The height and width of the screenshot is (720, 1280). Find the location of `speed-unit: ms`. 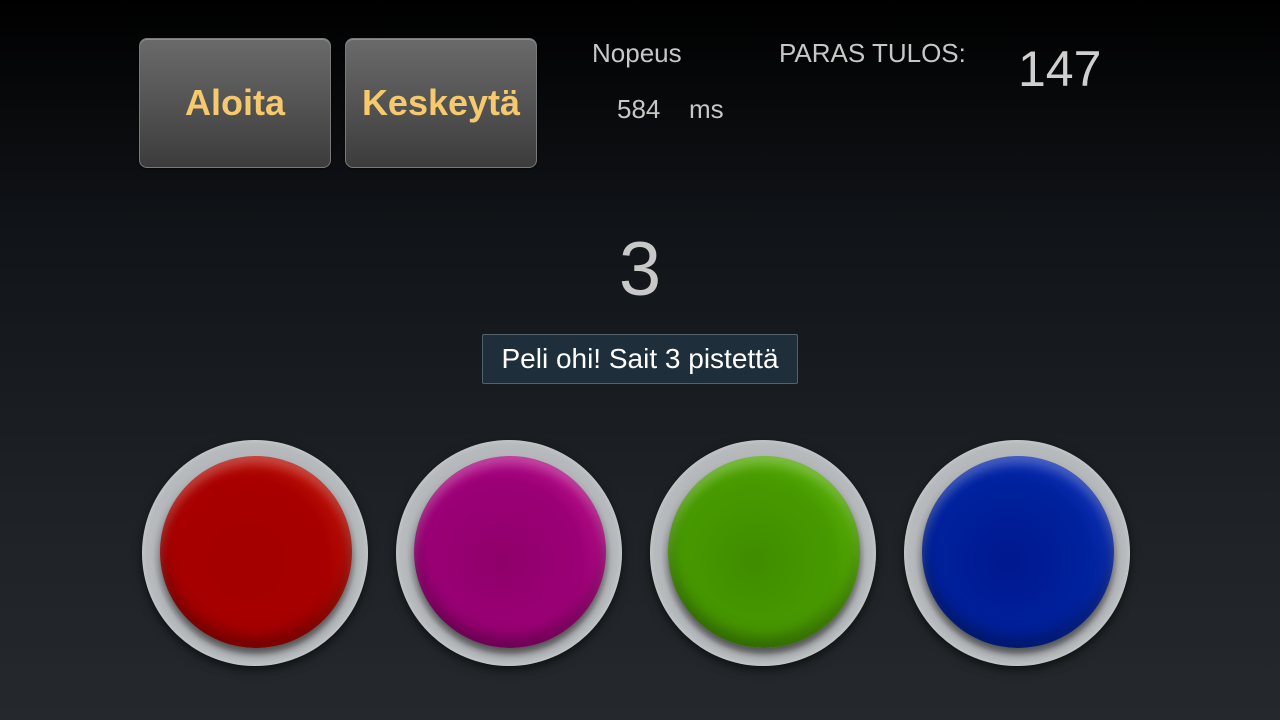

speed-unit: ms is located at coordinates (706, 109).